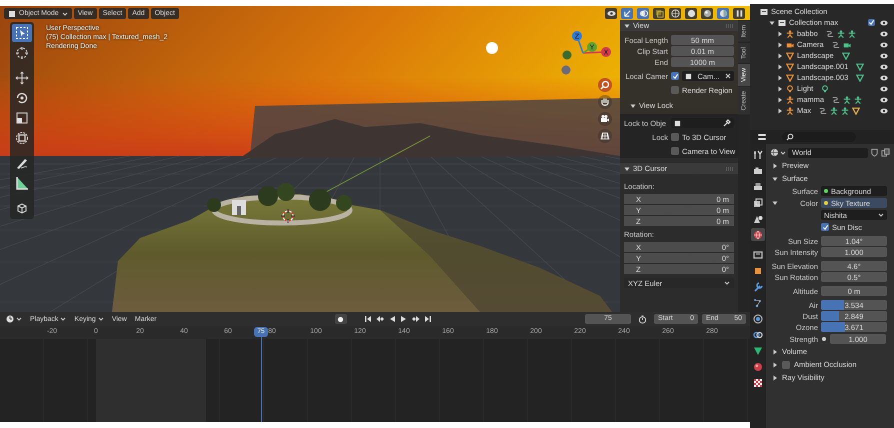 Image resolution: width=894 pixels, height=428 pixels. I want to click on particles-icon, so click(758, 303).